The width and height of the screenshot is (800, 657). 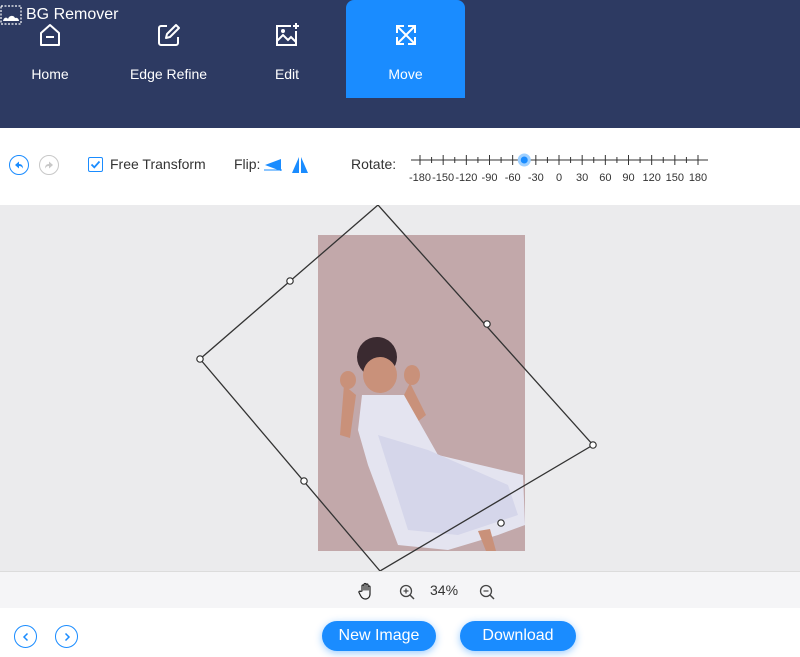 What do you see at coordinates (628, 178) in the screenshot?
I see `rotate-tick-label: 90` at bounding box center [628, 178].